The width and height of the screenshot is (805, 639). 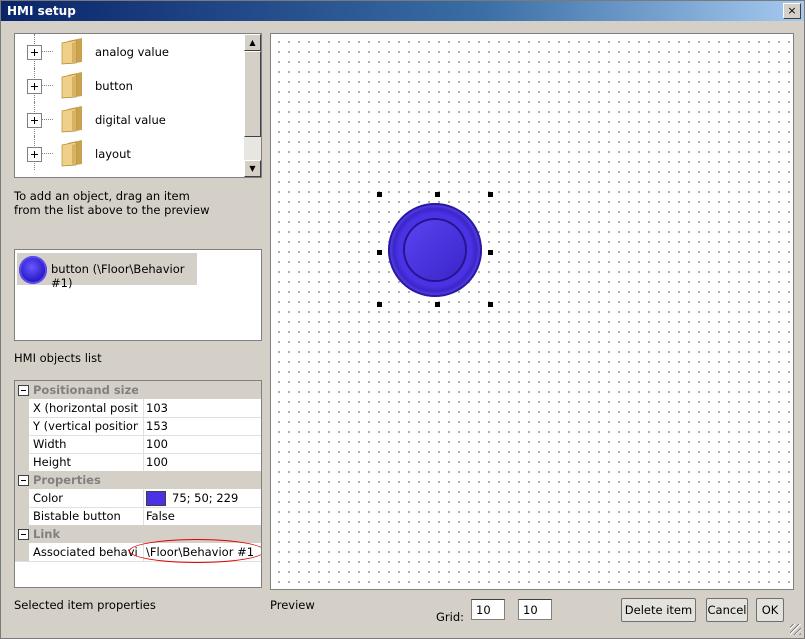 I want to click on button-object-icon, so click(x=33, y=270).